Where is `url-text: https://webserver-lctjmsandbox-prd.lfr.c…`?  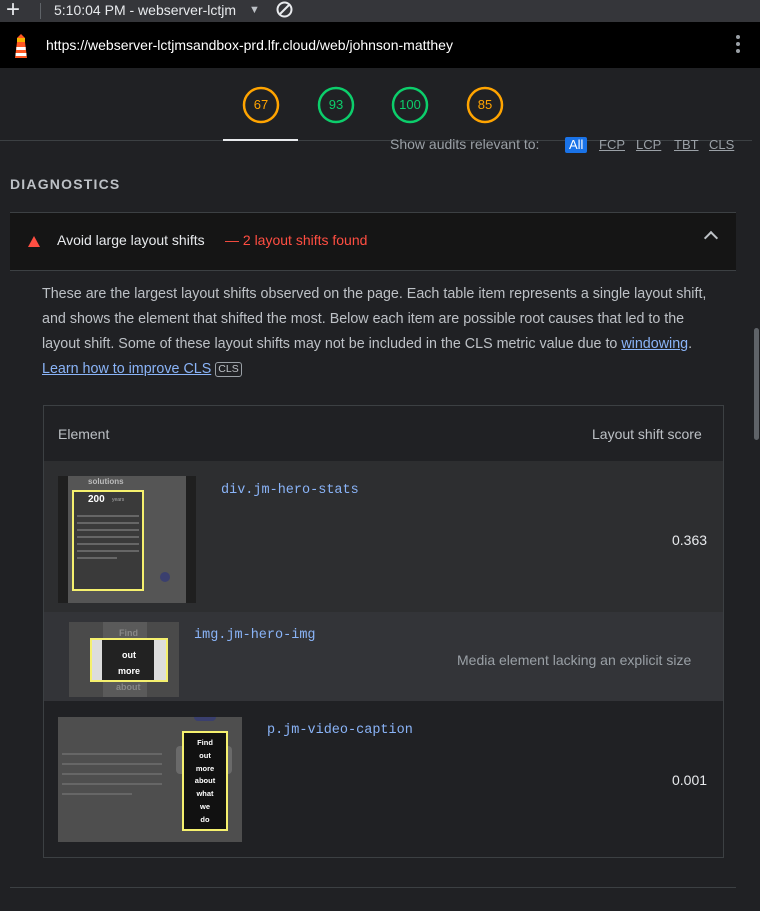
url-text: https://webserver-lctjmsandbox-prd.lfr.c… is located at coordinates (249, 45).